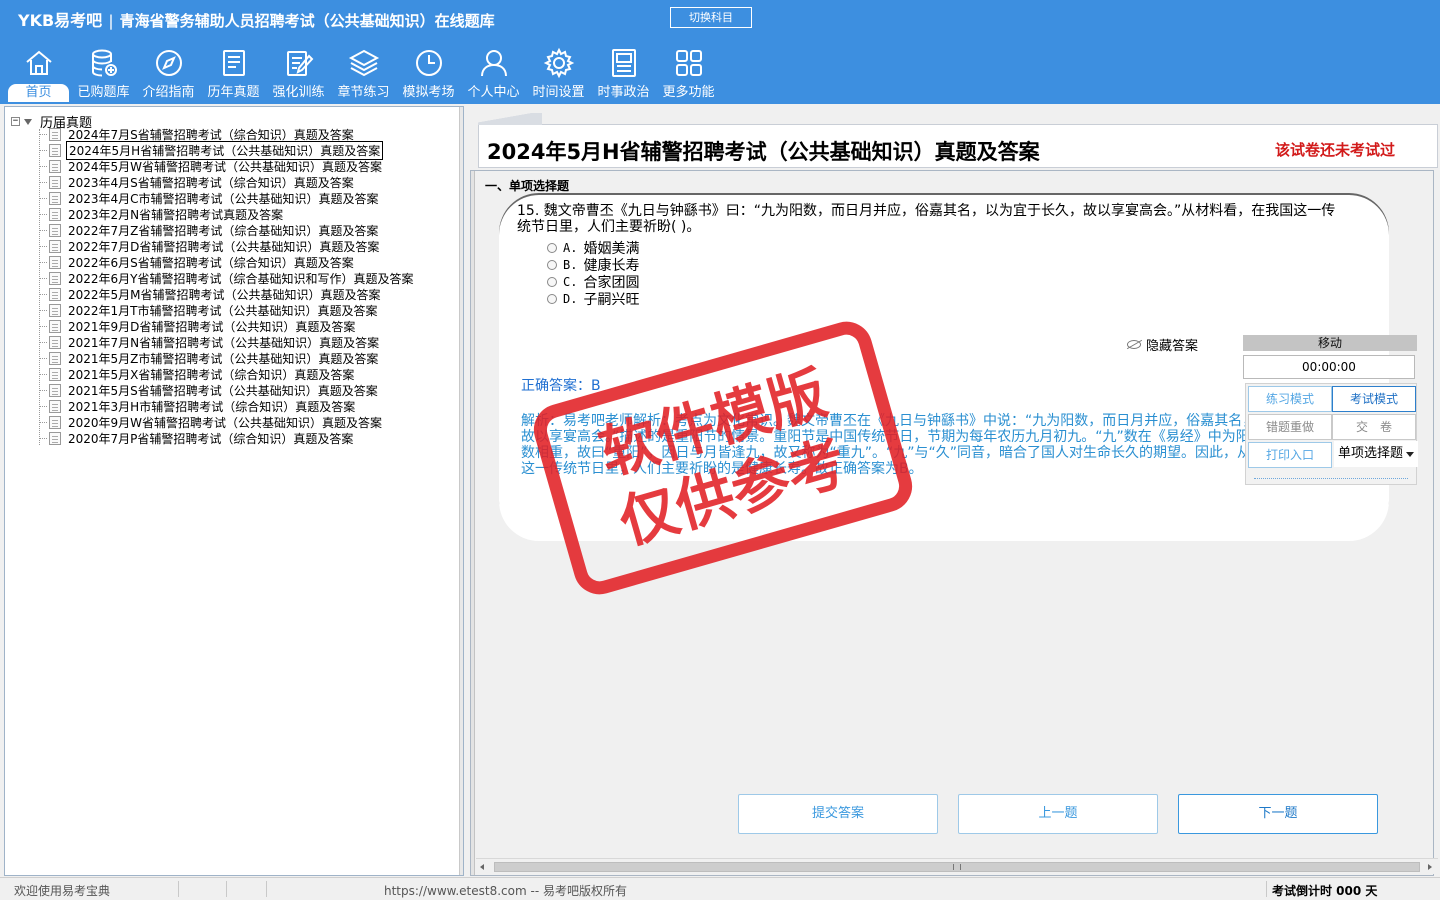  I want to click on tree-item: 2021年7月N省辅警招聘考试（公共基础知识）真题及答案, so click(227, 342).